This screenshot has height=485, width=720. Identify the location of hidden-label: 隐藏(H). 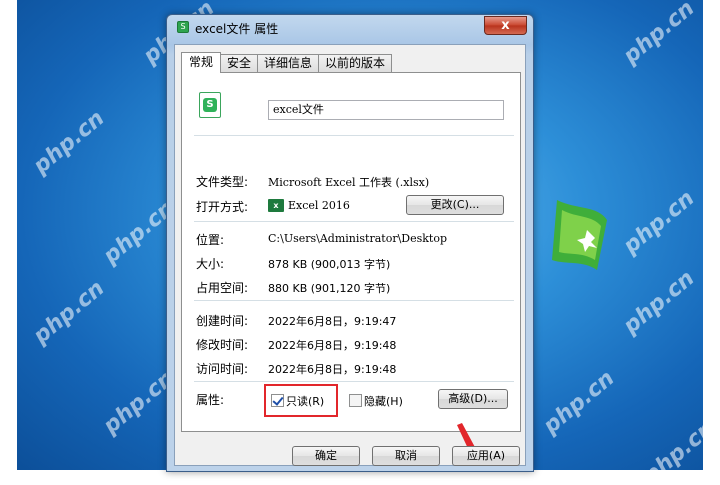
(383, 401).